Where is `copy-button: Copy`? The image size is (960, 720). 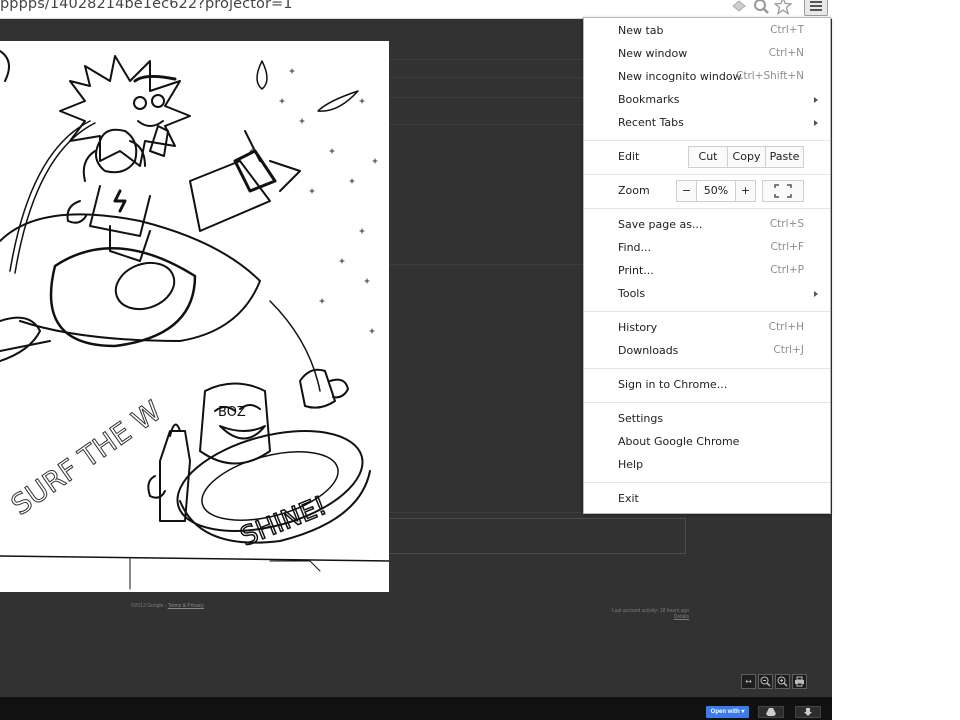 copy-button: Copy is located at coordinates (746, 157).